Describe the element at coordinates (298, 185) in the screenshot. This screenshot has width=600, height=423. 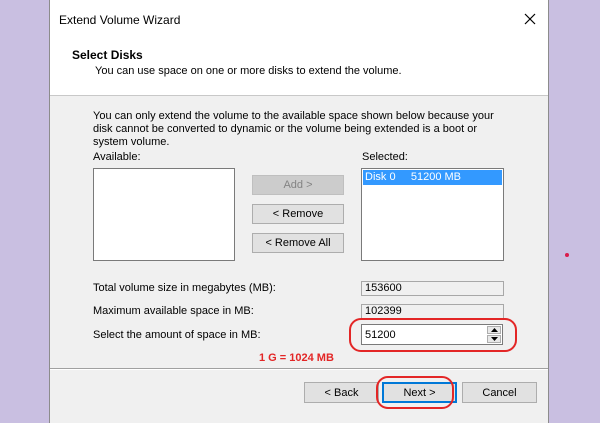
I see `add-button: Add >` at that location.